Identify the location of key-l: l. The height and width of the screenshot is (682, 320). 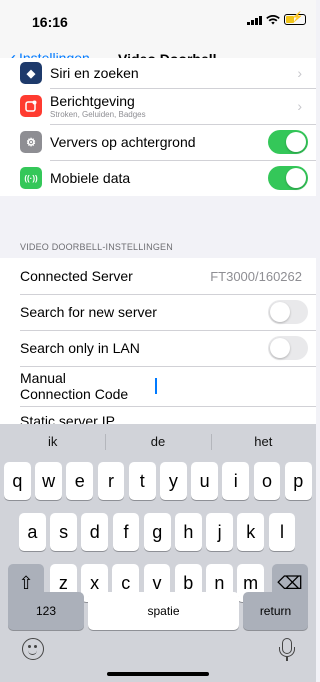
(282, 532).